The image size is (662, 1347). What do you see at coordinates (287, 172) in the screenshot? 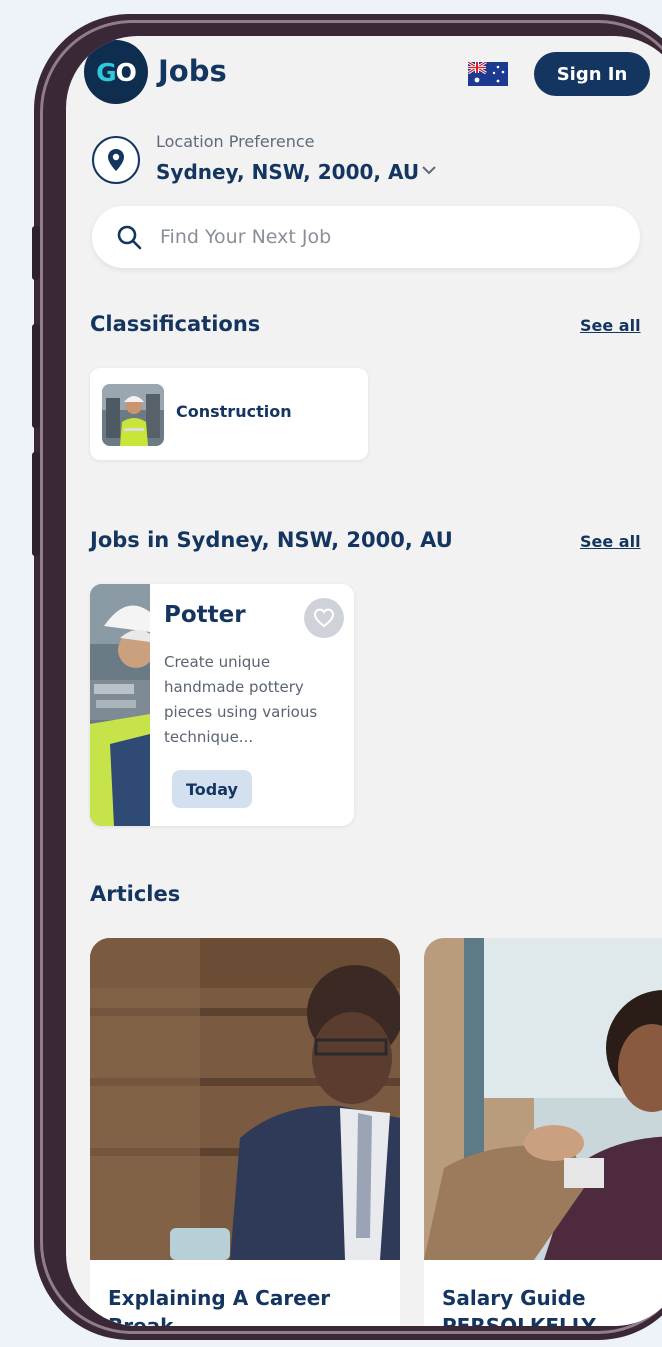
I see `location-preference-value: Sydney, NSW, 2000, AU` at bounding box center [287, 172].